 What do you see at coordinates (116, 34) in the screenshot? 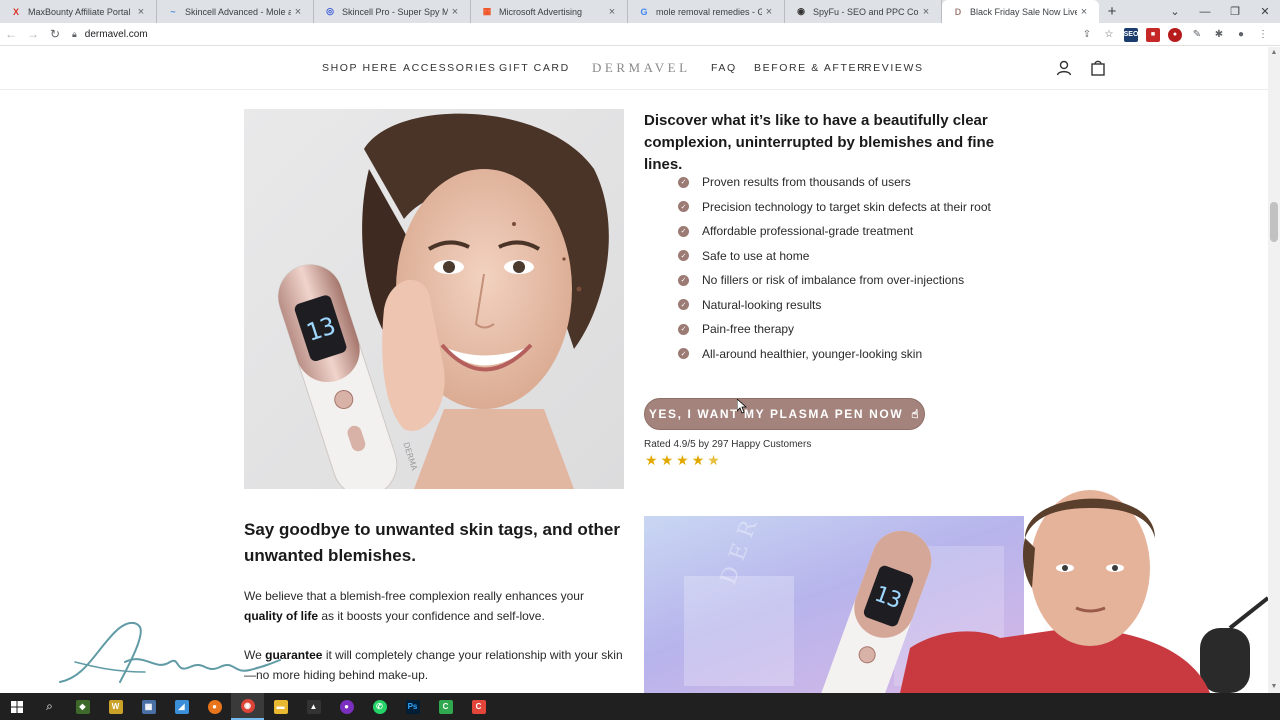
I see `url-text: dermavel.com` at bounding box center [116, 34].